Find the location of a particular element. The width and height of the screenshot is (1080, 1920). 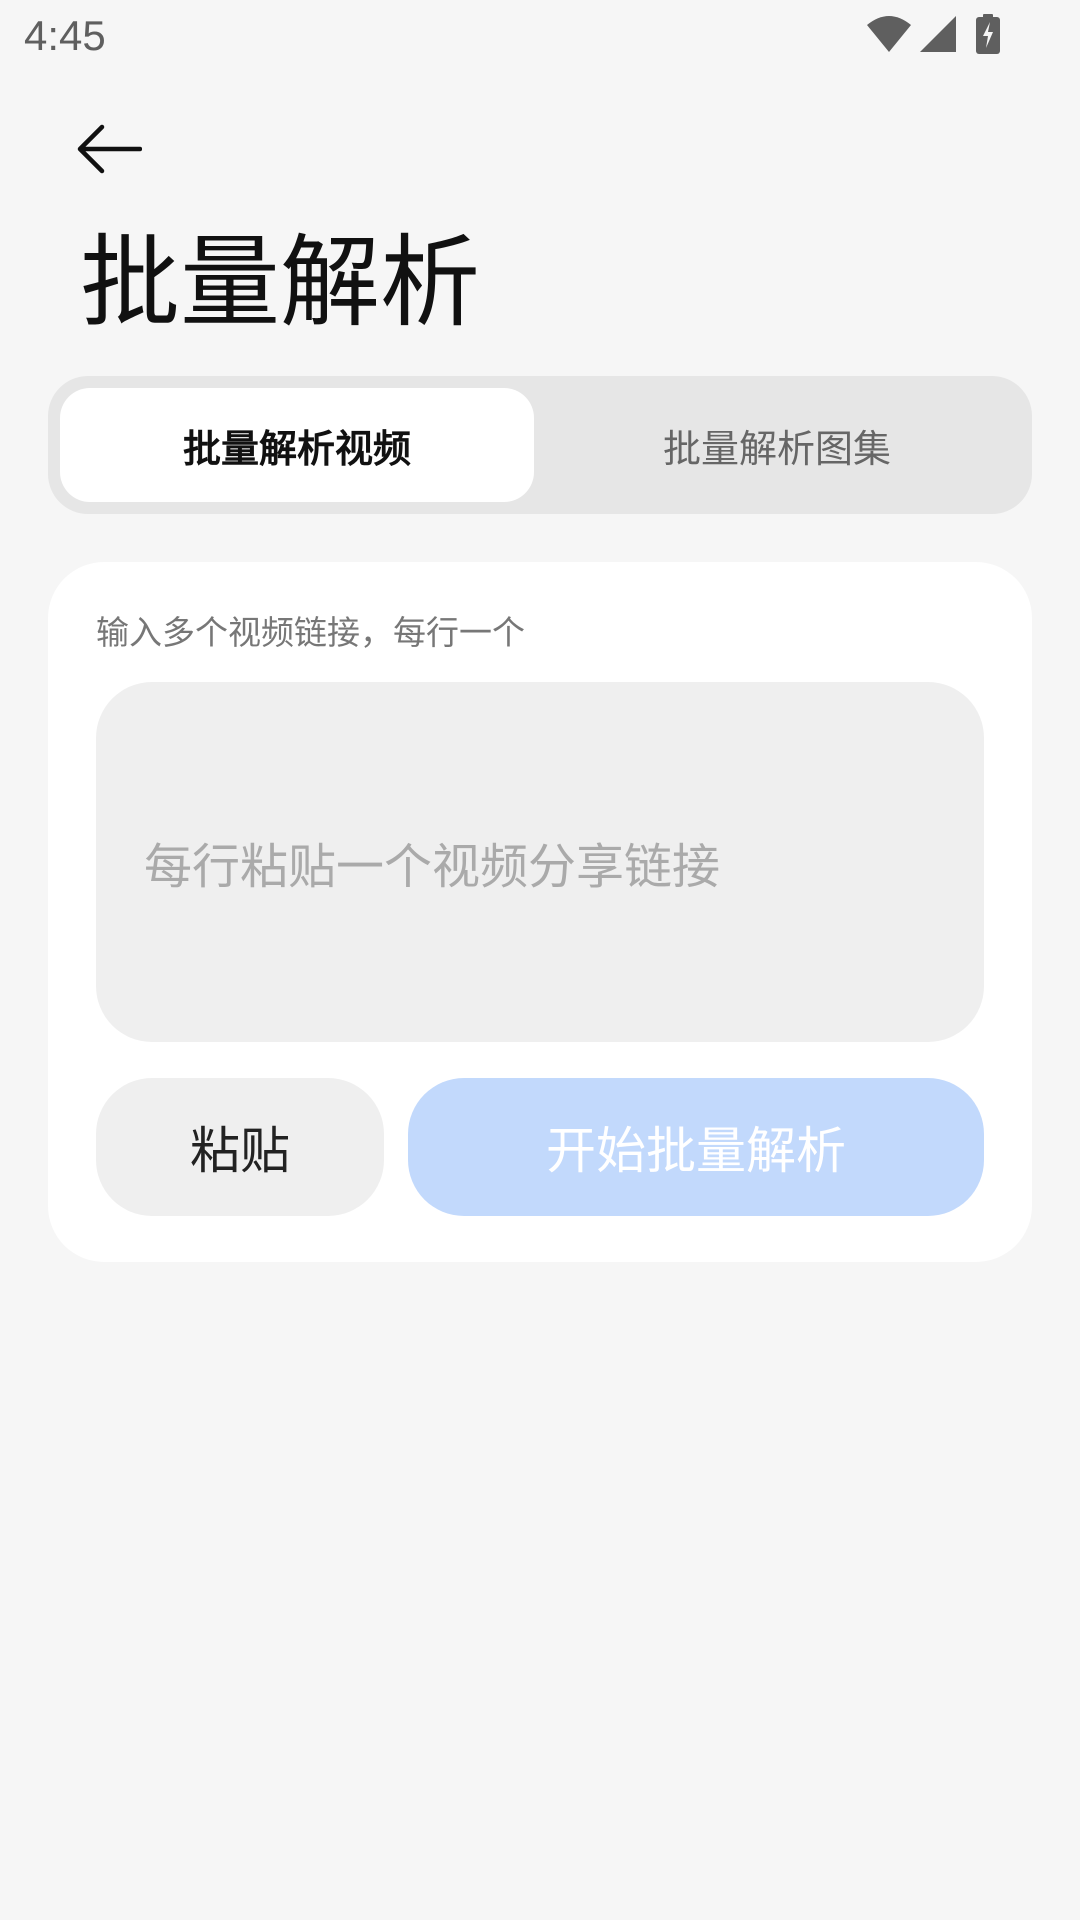

paste-button: 粘贴 is located at coordinates (240, 1147).